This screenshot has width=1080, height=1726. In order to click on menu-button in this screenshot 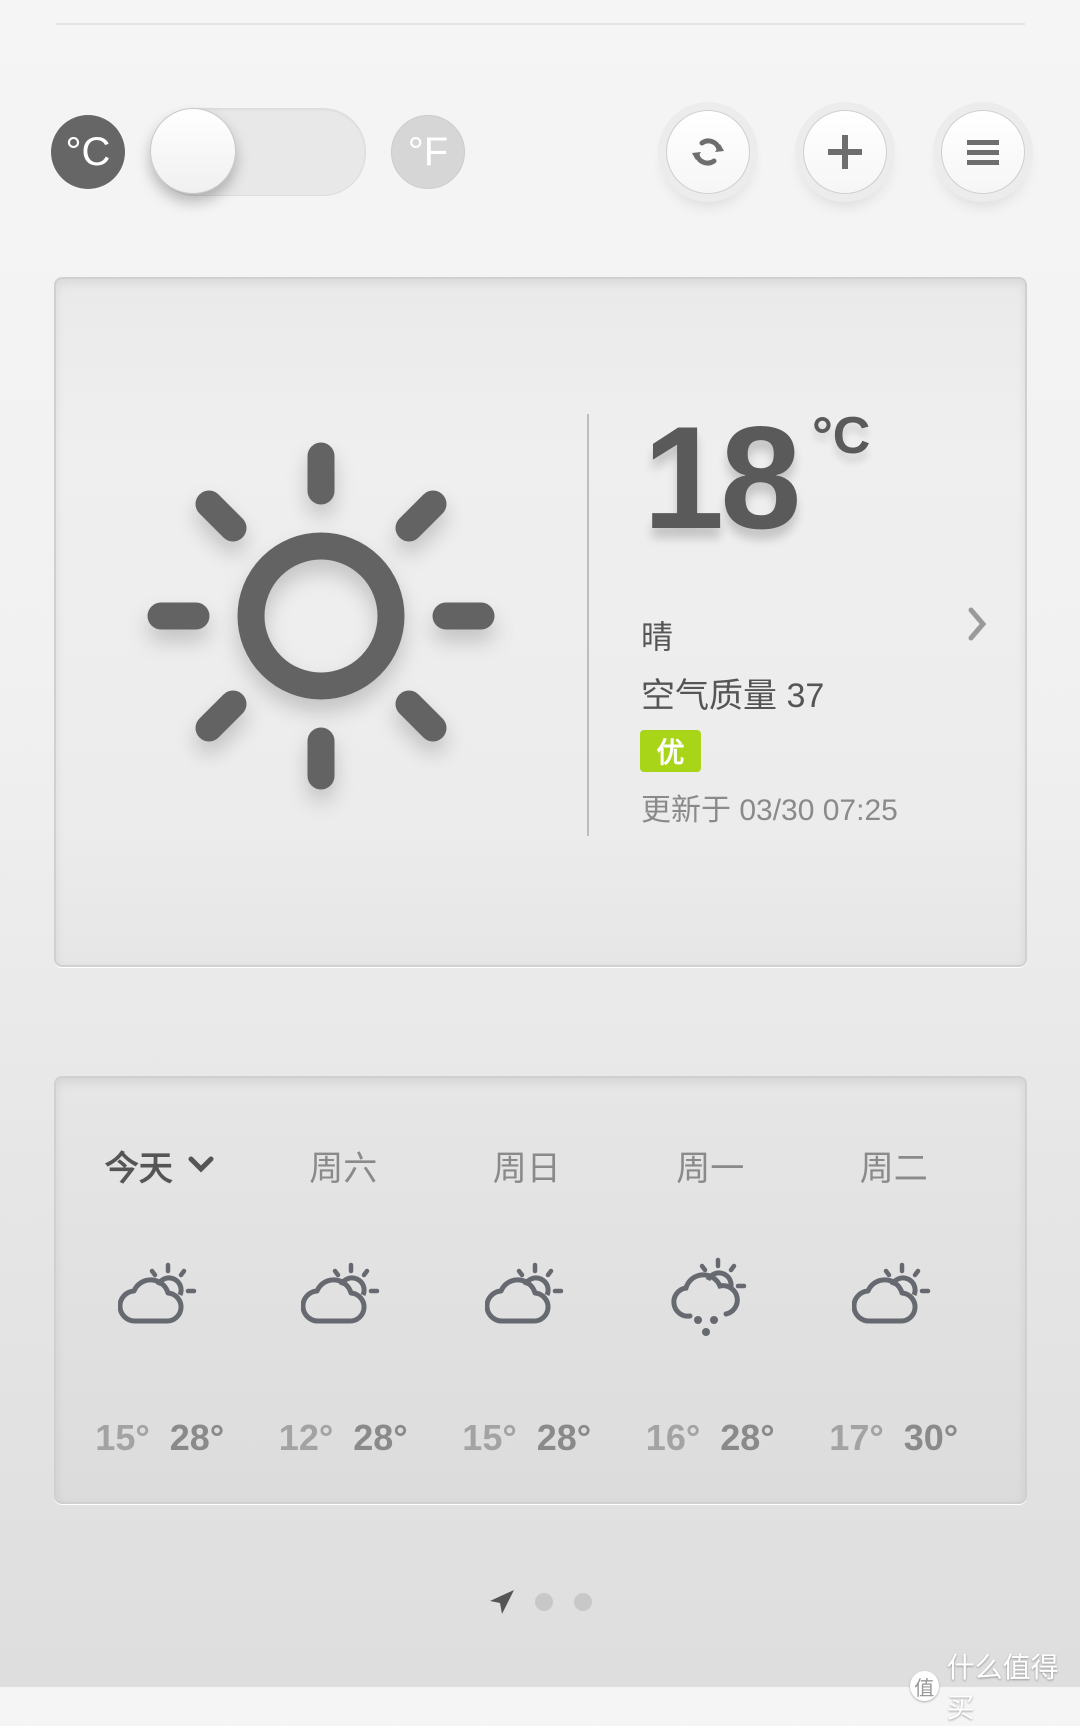, I will do `click(983, 152)`.